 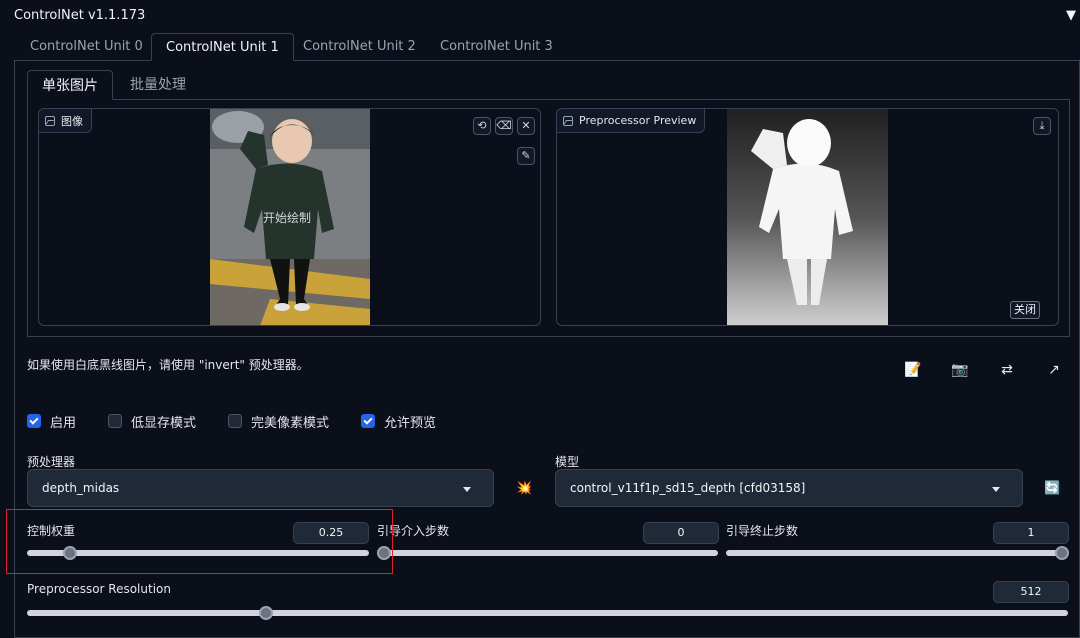 I want to click on notepad-icon: 📝, so click(x=913, y=370).